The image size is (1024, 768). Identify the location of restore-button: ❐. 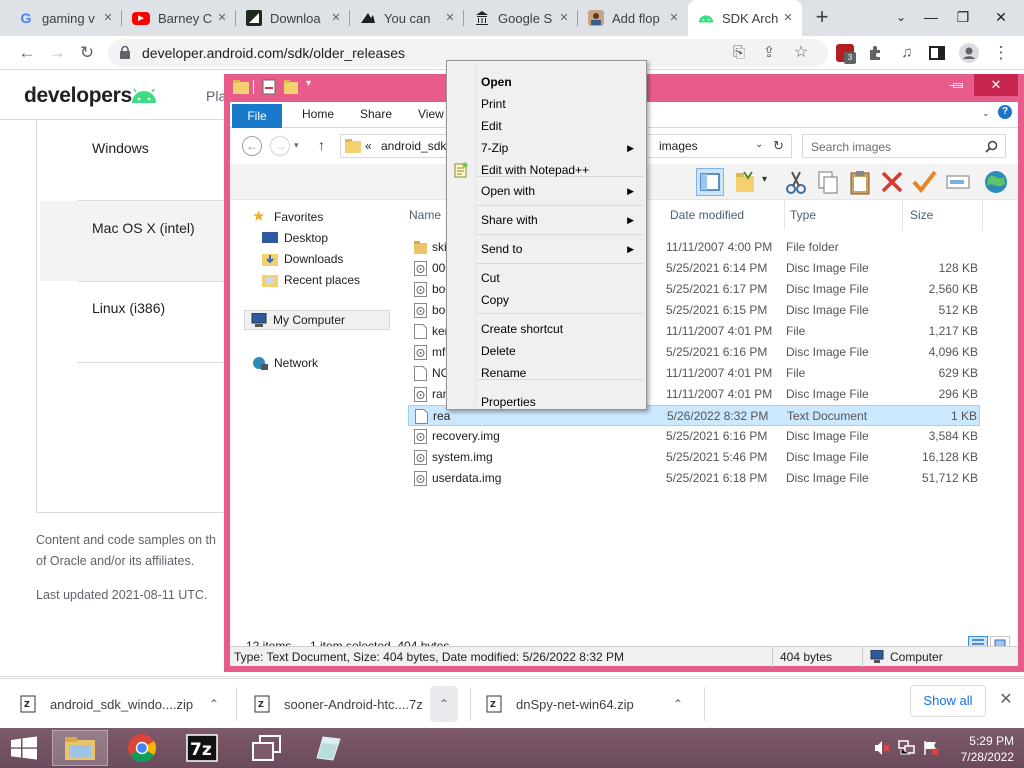
(963, 18).